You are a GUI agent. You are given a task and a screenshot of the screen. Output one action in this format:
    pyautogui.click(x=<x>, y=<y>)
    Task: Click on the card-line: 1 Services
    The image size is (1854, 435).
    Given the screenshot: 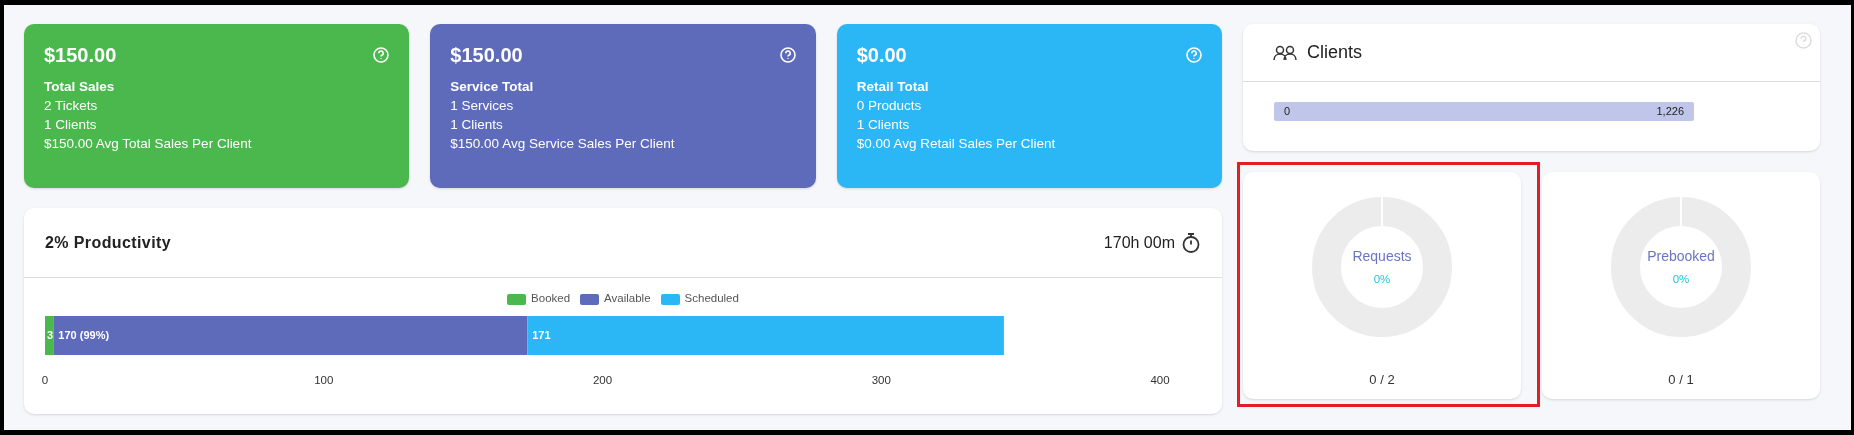 What is the action you would take?
    pyautogui.click(x=482, y=106)
    